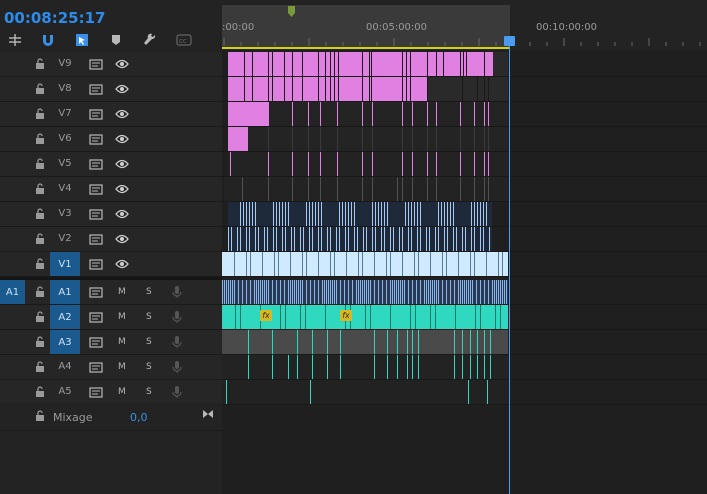  Describe the element at coordinates (177, 342) in the screenshot. I see `voiceover-mic-icon` at that location.